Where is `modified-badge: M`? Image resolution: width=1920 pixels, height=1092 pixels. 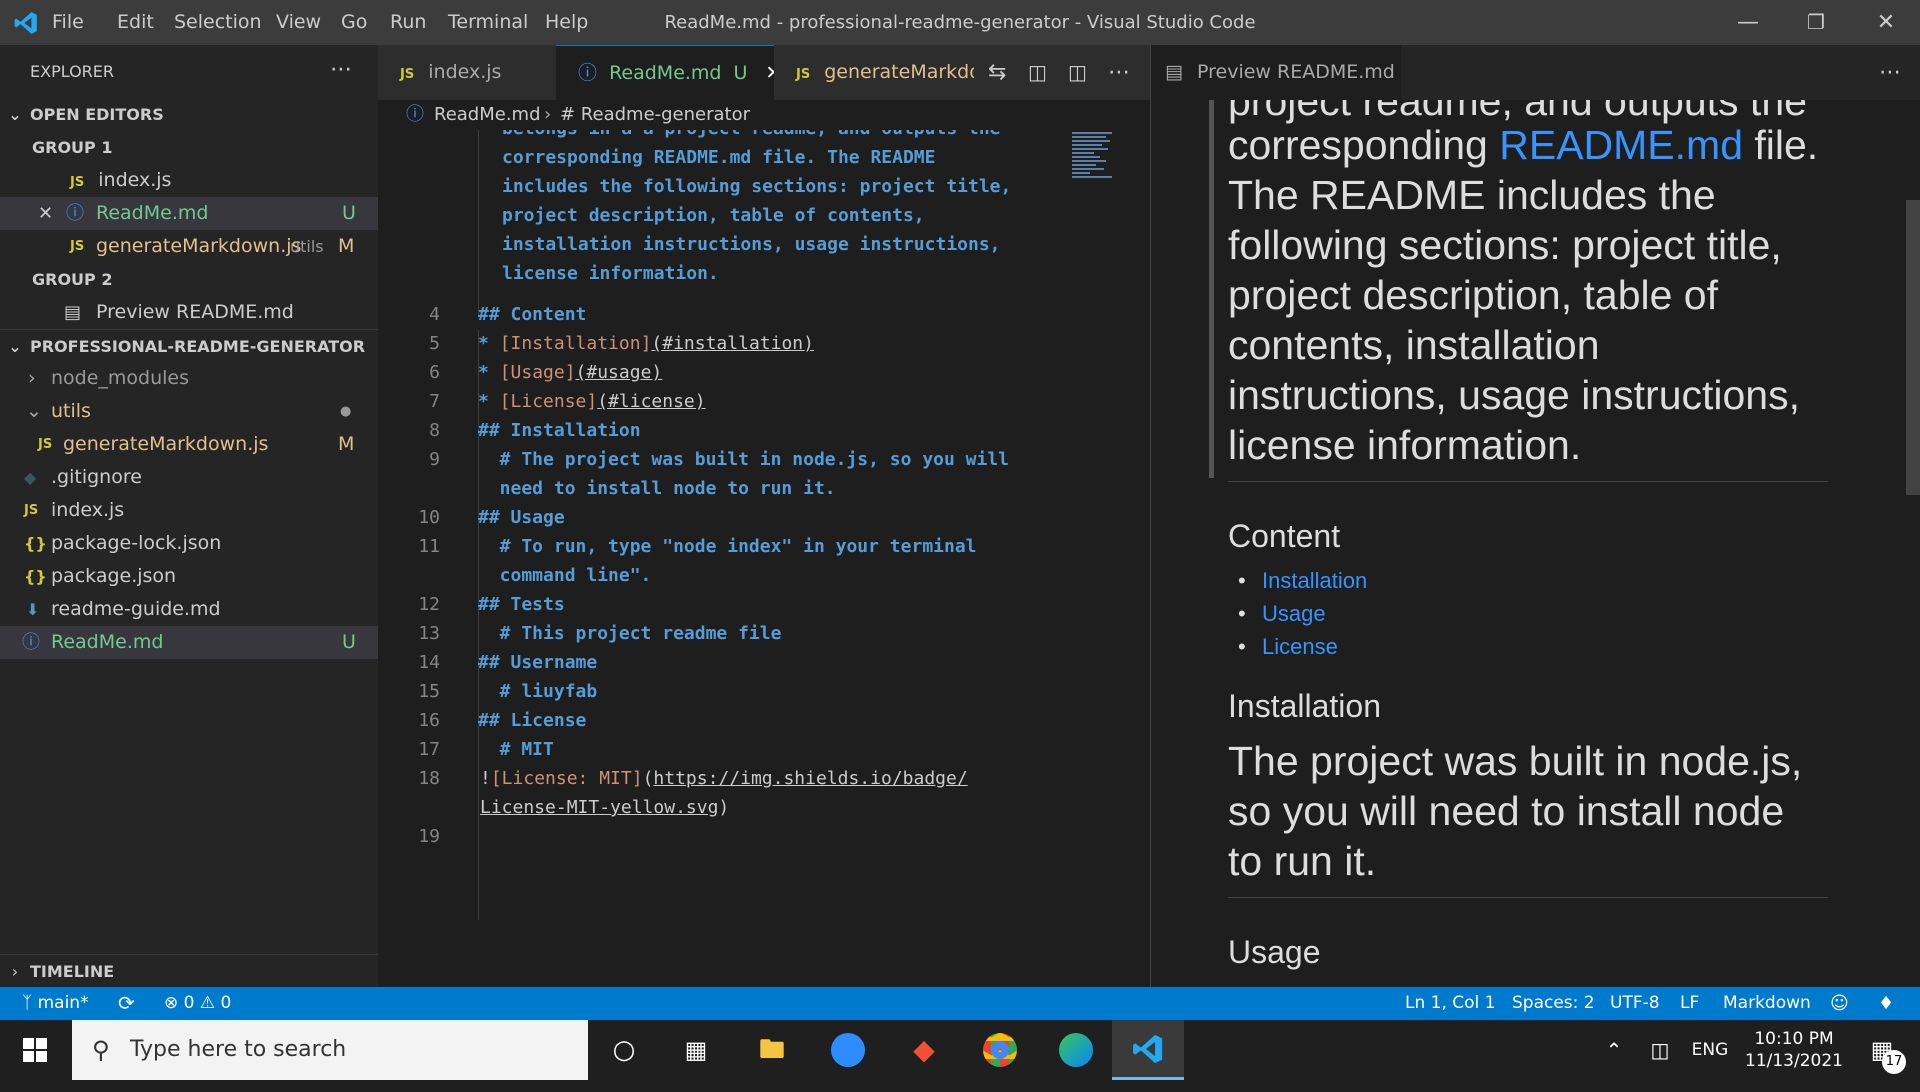
modified-badge: M is located at coordinates (346, 246).